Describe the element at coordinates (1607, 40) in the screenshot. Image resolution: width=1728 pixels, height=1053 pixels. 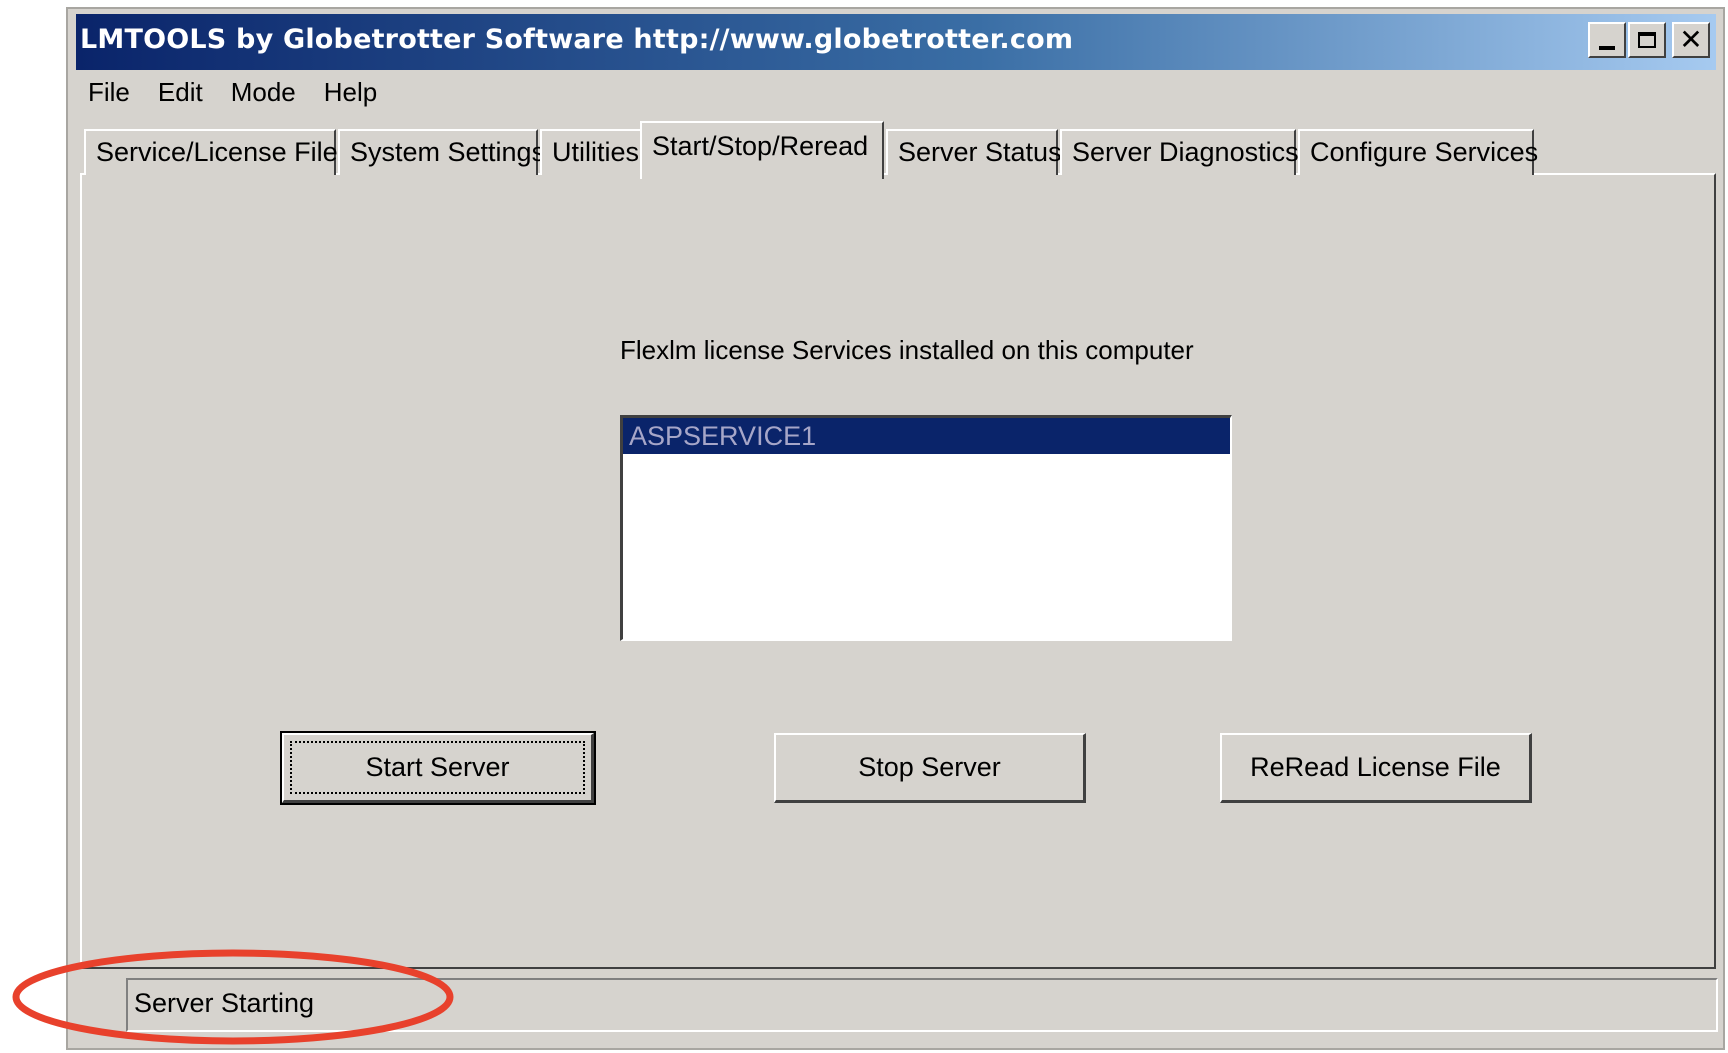
I see `minimize-button` at that location.